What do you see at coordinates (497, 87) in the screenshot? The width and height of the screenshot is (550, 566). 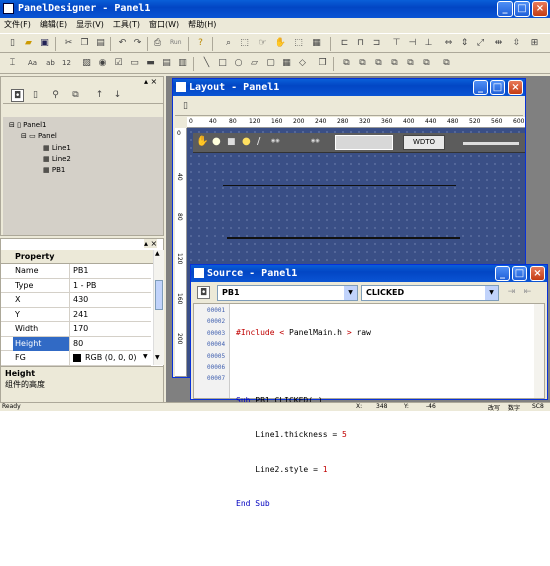 I see `layout-maximize-button: □` at bounding box center [497, 87].